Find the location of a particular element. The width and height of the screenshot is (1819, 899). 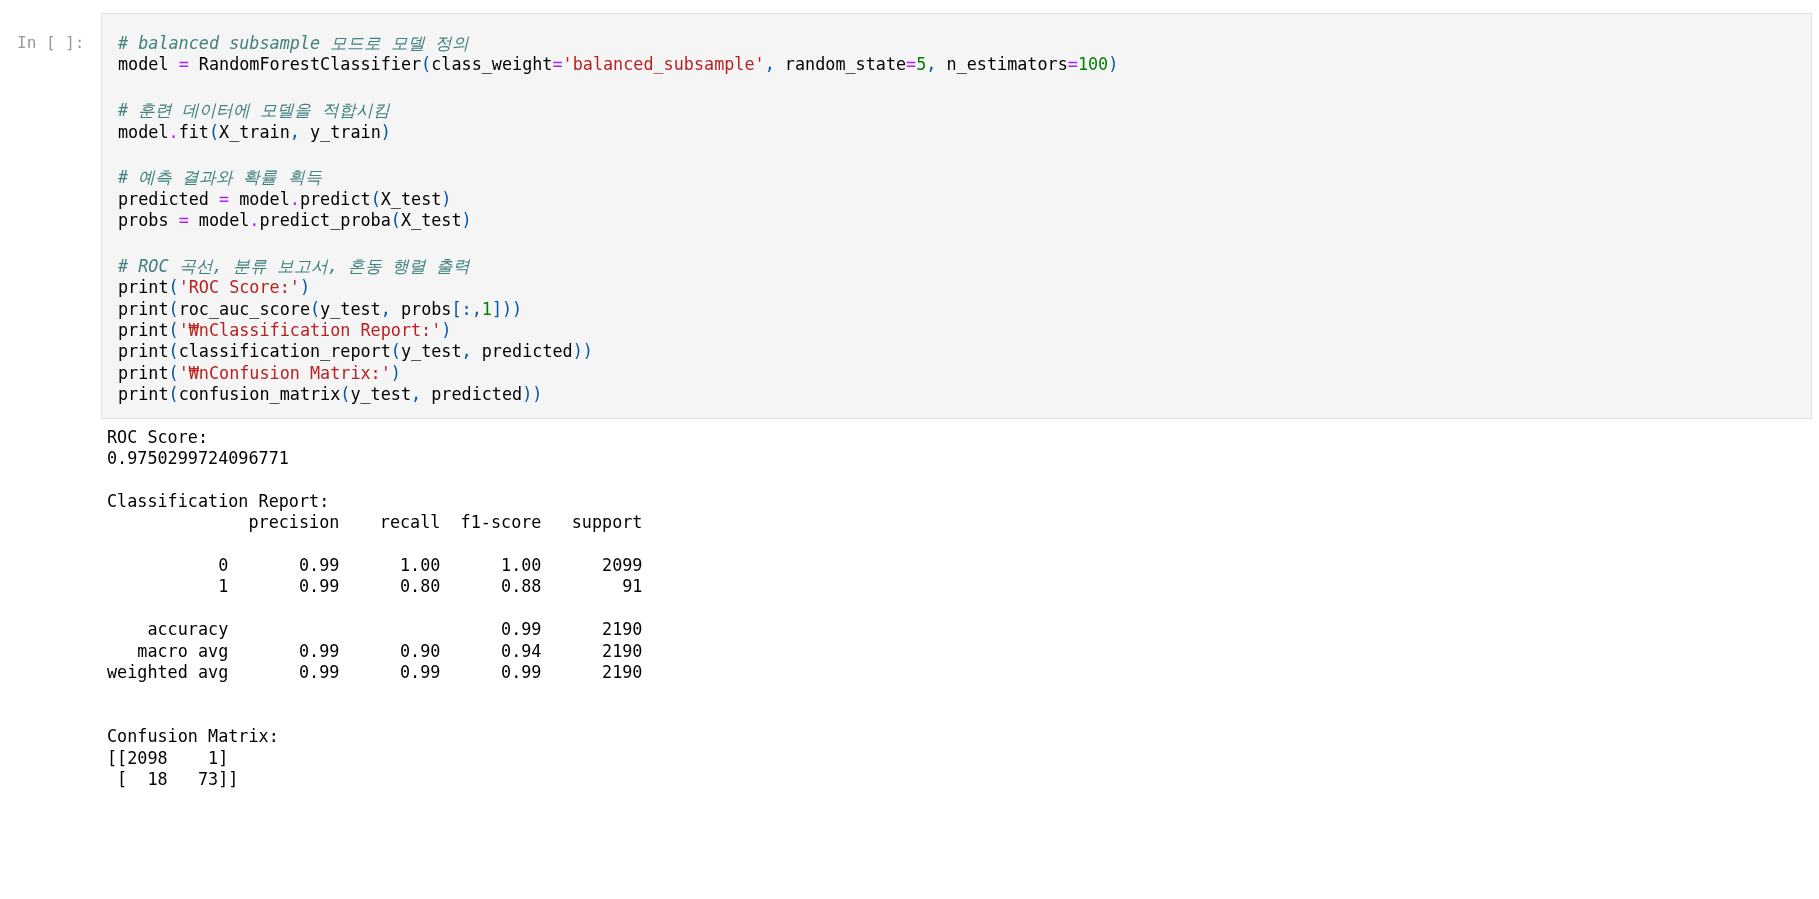

output-line: precision recall f1-score support is located at coordinates (445, 523).